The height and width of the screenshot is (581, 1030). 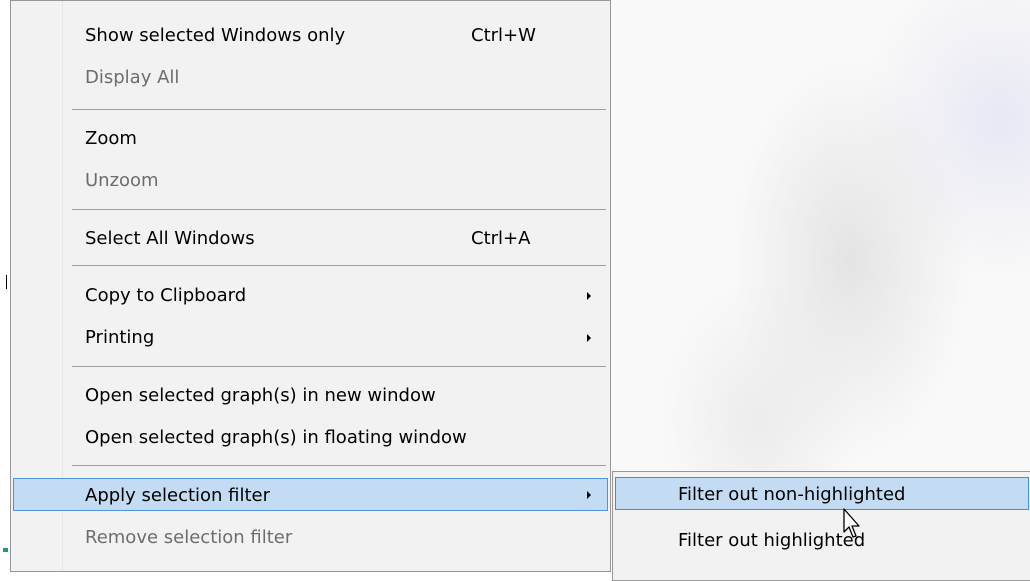 What do you see at coordinates (310, 494) in the screenshot?
I see `menu-item-apply-selection-filter: Apply selection filter` at bounding box center [310, 494].